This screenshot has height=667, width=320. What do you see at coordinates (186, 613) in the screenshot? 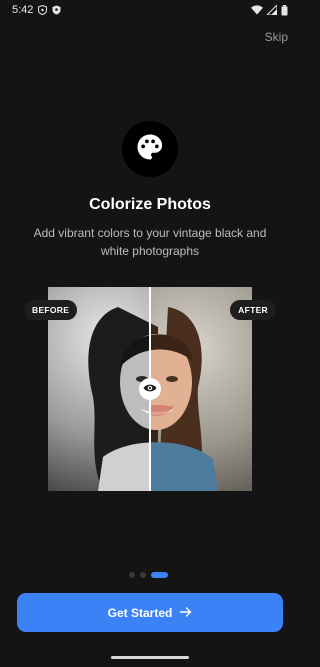
I see `arrow-right-icon` at bounding box center [186, 613].